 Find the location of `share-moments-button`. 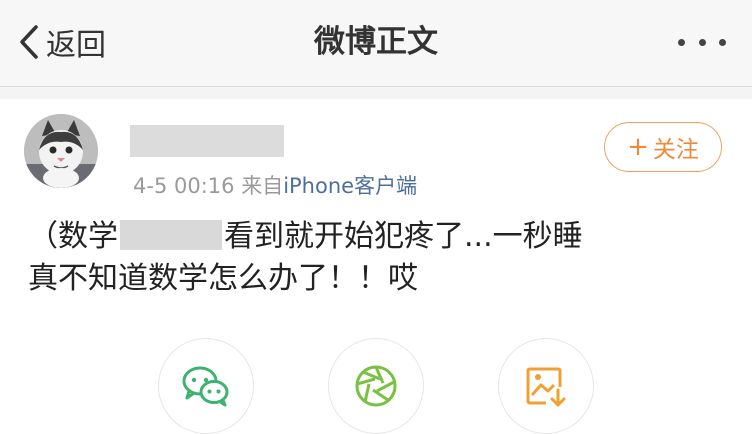

share-moments-button is located at coordinates (376, 386).